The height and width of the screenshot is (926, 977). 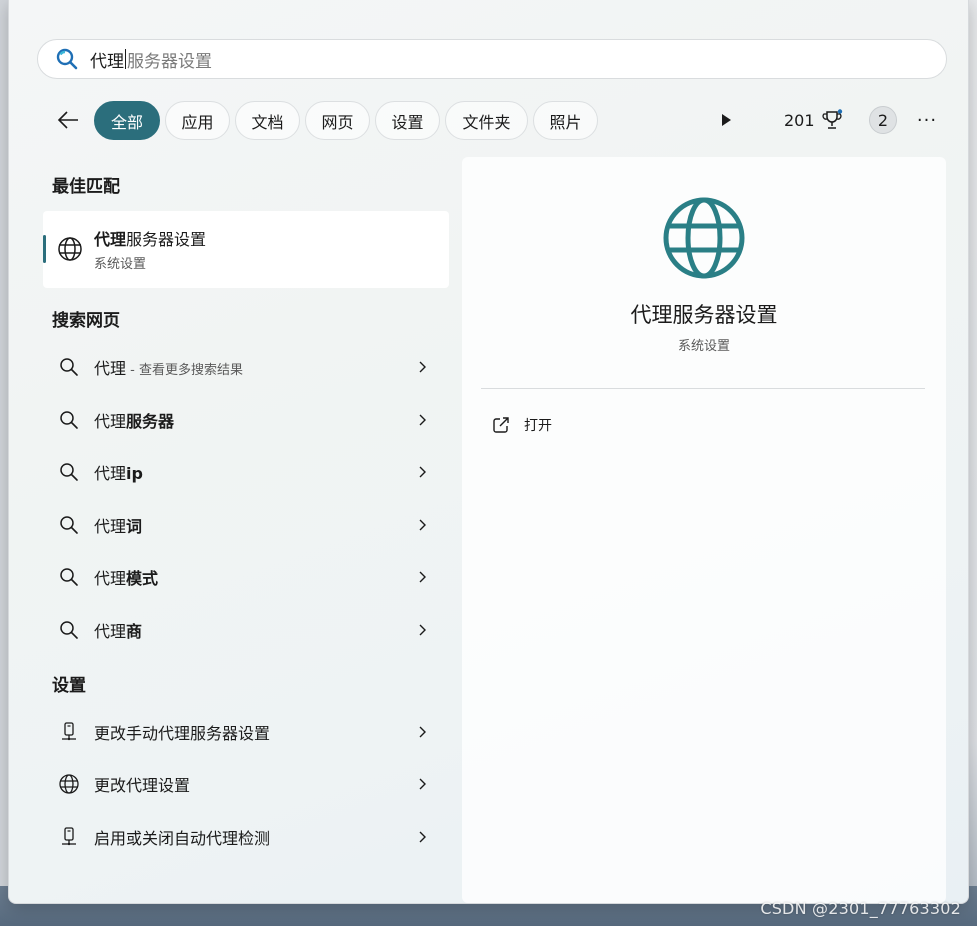 I want to click on filter-chip-web: 网页, so click(x=337, y=120).